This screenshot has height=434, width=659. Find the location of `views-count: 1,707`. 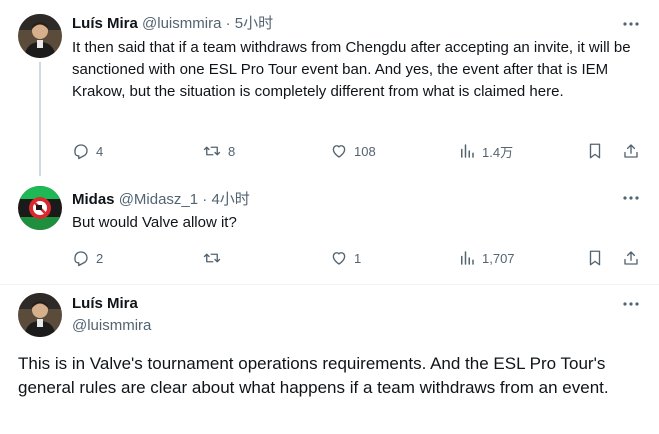

views-count: 1,707 is located at coordinates (498, 258).